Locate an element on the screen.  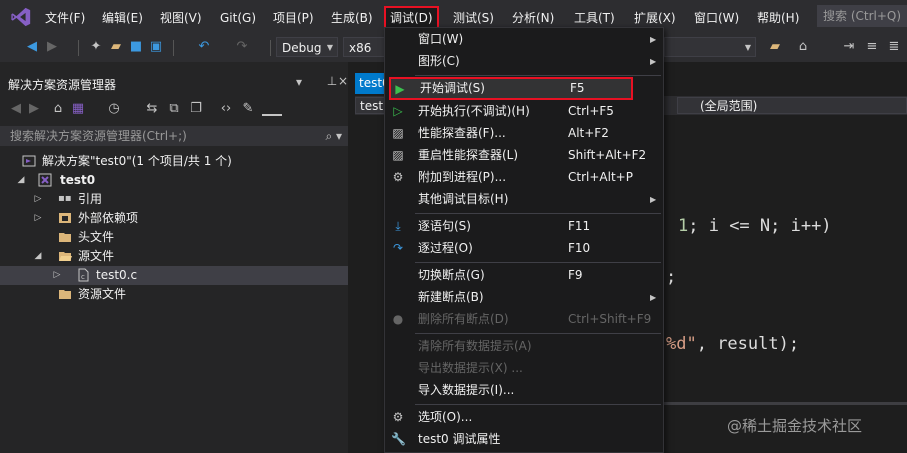
tree-item-project: ◢ test0 is located at coordinates (174, 180).